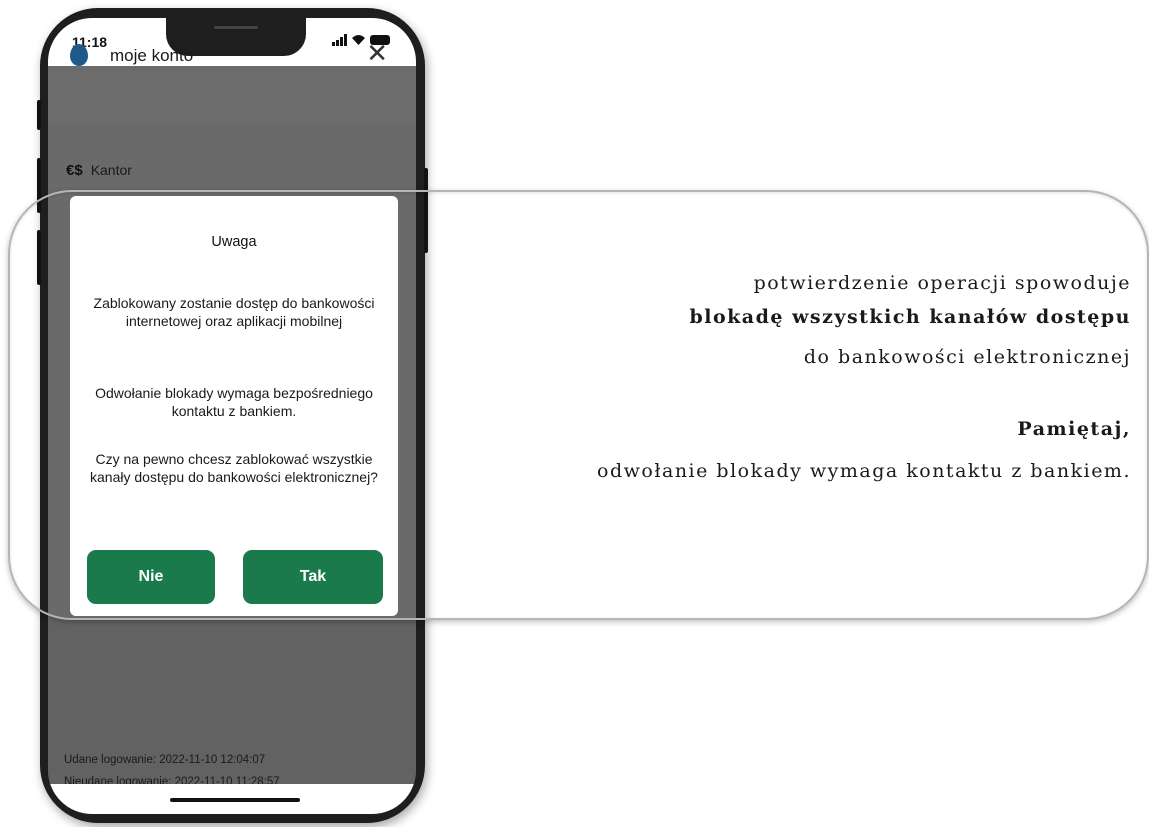 This screenshot has height=827, width=1149. Describe the element at coordinates (111, 170) in the screenshot. I see `menu-item-label: Kantor` at that location.